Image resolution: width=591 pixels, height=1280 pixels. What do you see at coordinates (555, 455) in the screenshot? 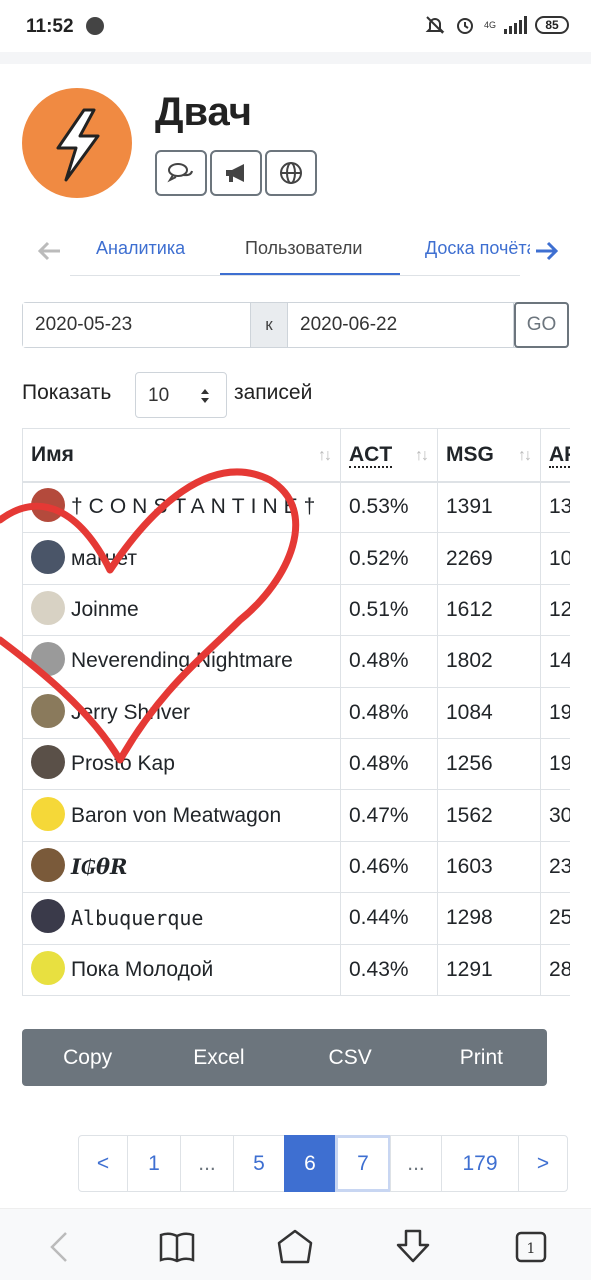
I see `column-header-ap: AP` at bounding box center [555, 455].